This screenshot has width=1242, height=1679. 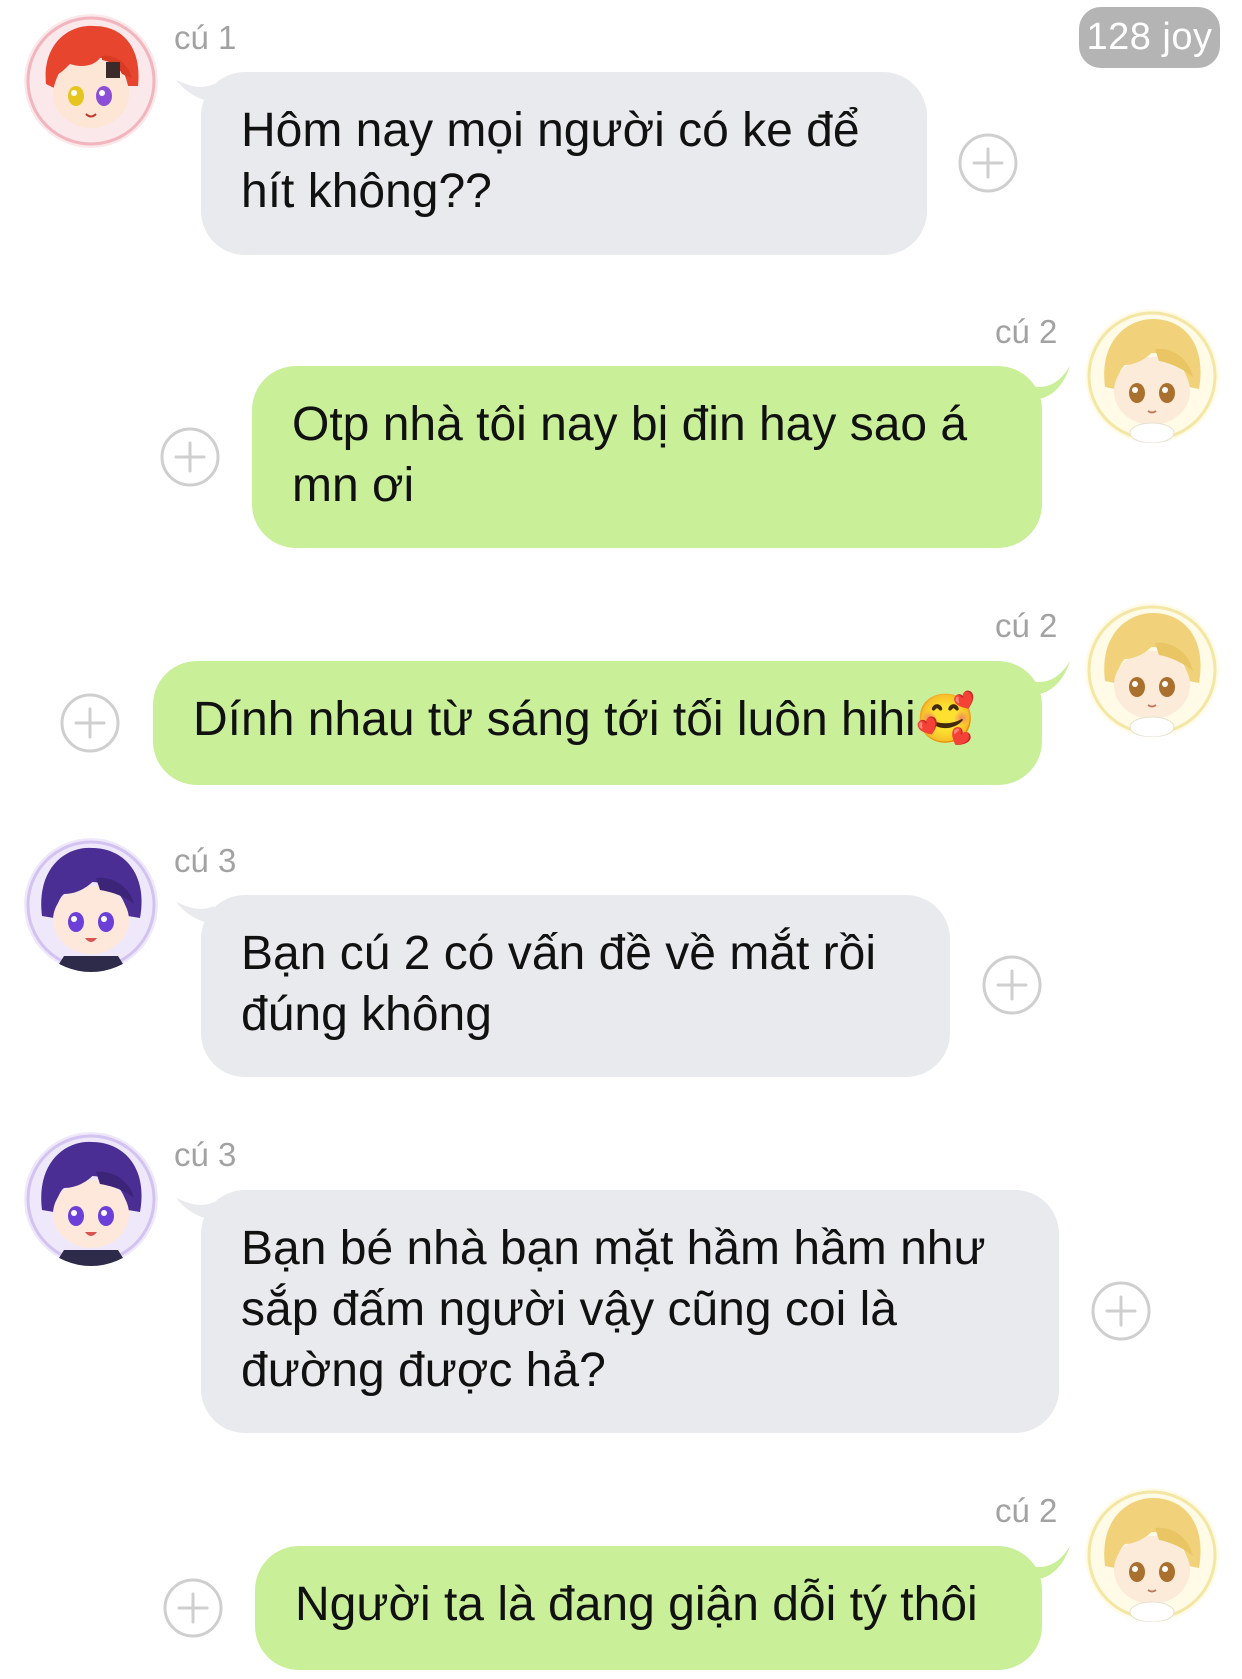 I want to click on sender-name: cú 1, so click(x=205, y=37).